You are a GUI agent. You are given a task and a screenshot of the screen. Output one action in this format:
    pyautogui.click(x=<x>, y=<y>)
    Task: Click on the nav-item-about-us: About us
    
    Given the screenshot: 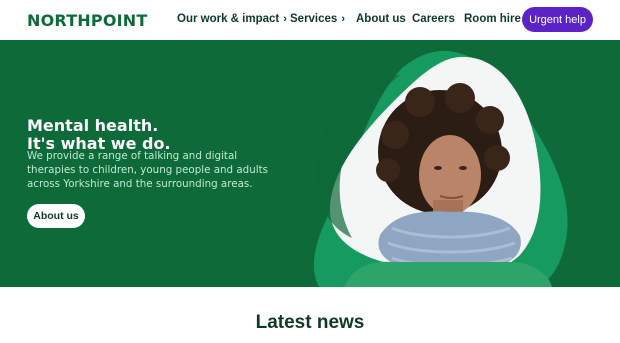 What is the action you would take?
    pyautogui.click(x=381, y=19)
    